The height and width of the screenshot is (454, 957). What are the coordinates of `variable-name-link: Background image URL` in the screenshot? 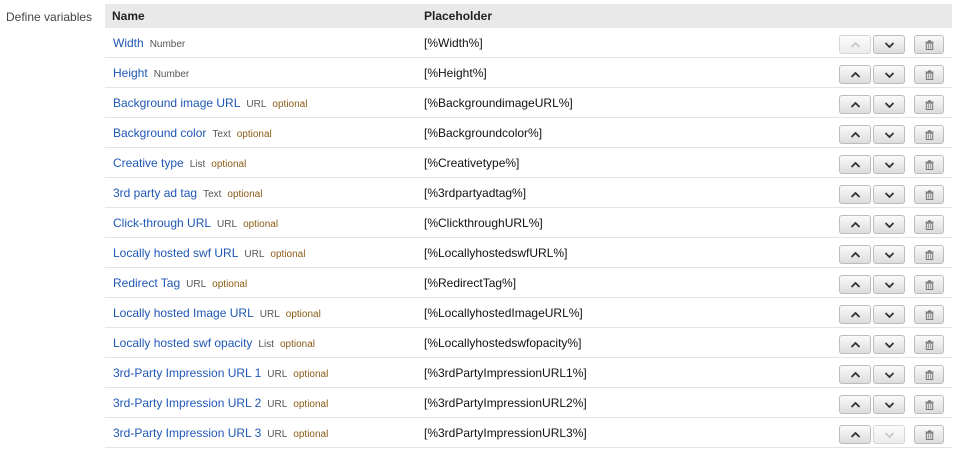 It's located at (176, 103).